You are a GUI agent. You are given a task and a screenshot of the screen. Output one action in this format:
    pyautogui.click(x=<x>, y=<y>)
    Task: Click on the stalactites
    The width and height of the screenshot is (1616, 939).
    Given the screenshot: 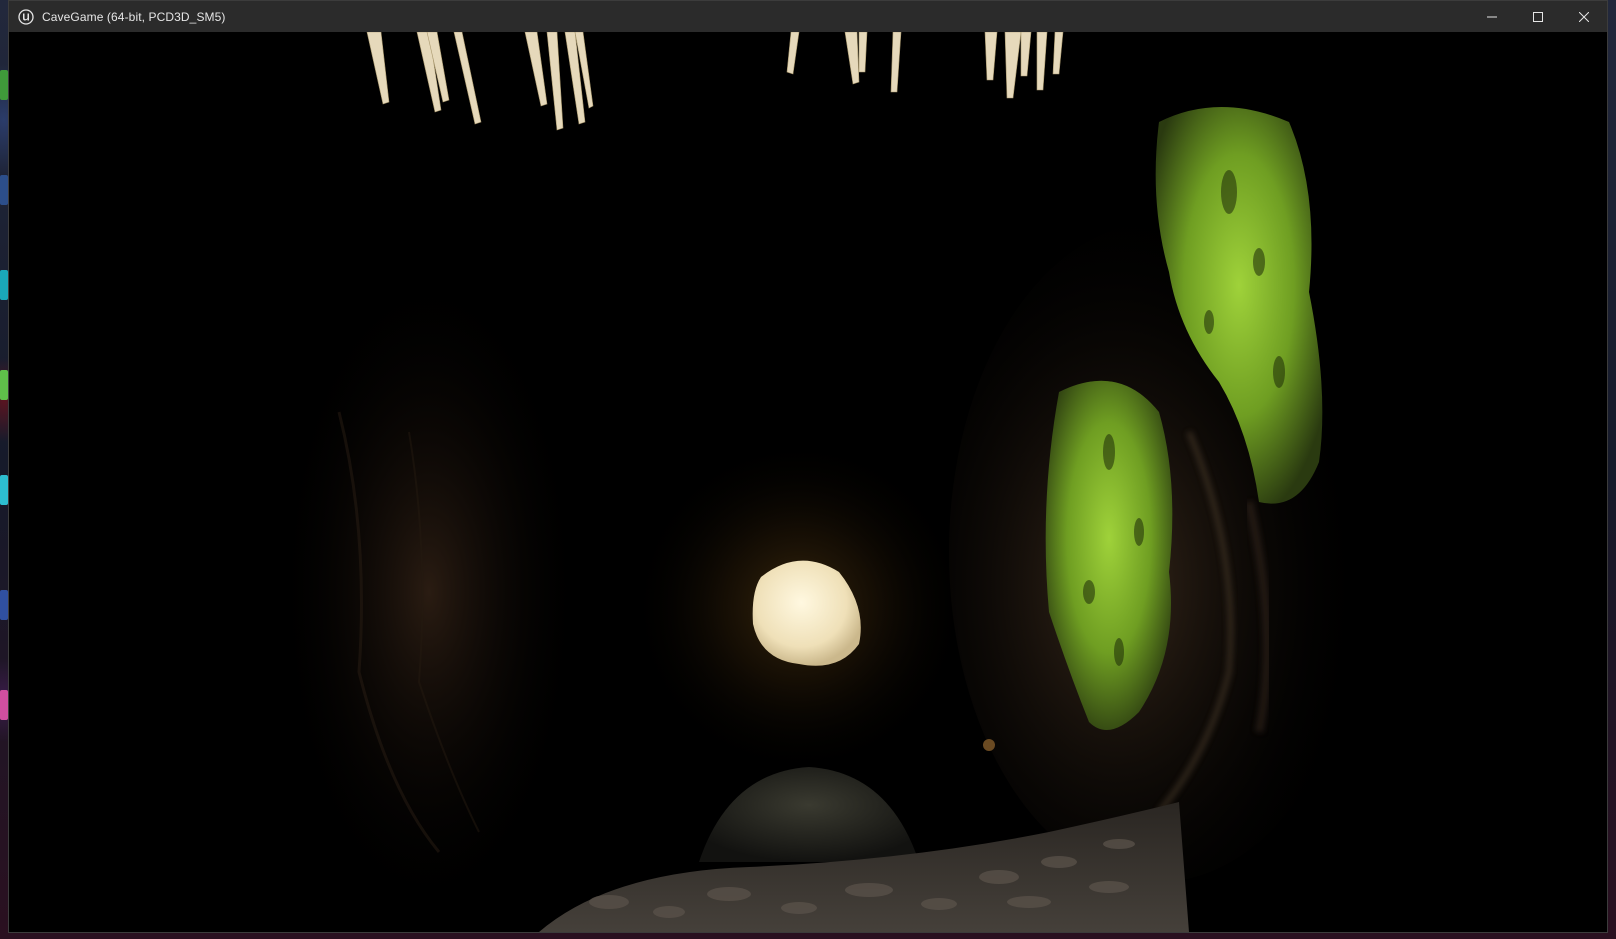 What is the action you would take?
    pyautogui.click(x=715, y=81)
    